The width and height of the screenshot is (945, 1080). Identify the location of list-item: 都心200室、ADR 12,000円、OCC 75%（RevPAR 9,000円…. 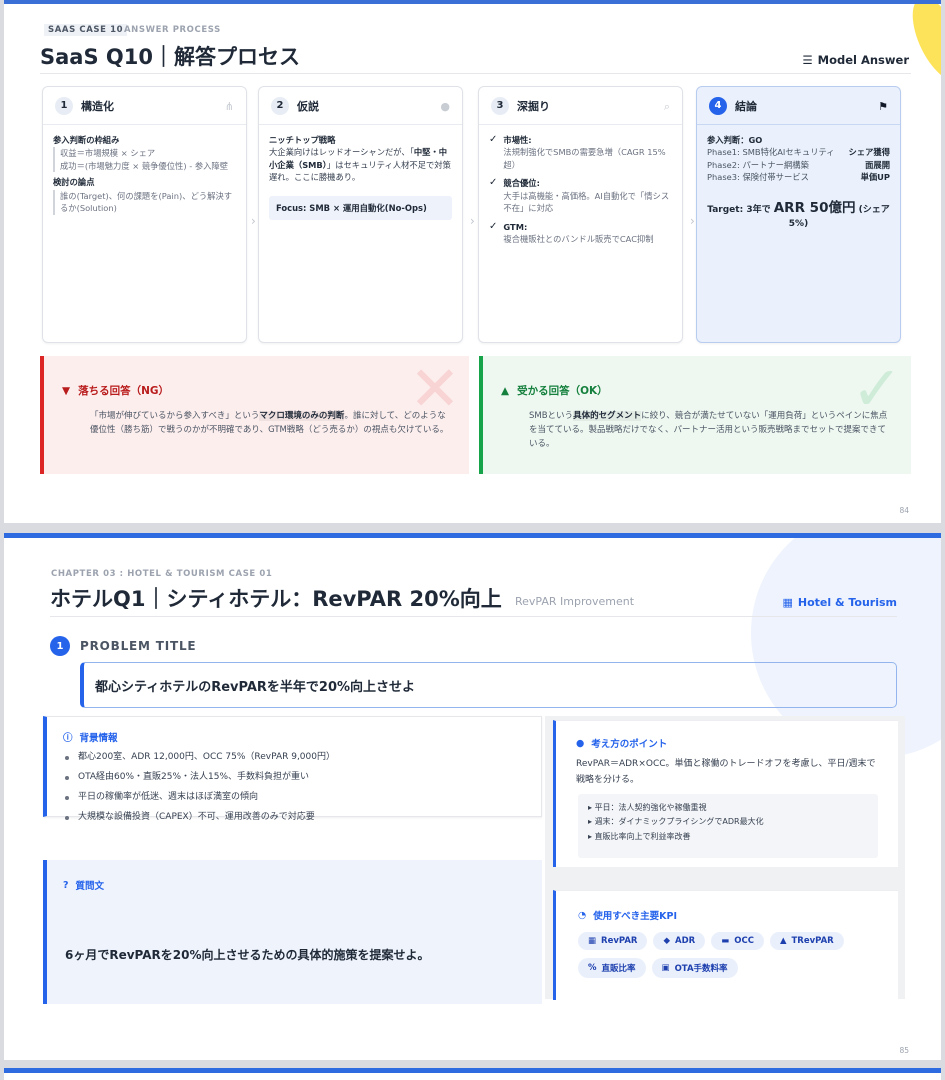
(200, 757).